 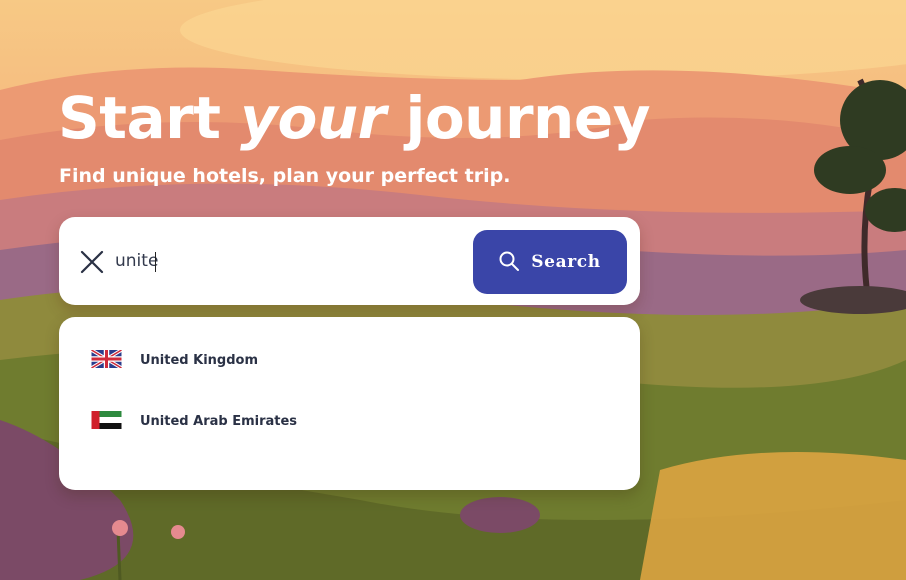 What do you see at coordinates (155, 262) in the screenshot?
I see `text-caret` at bounding box center [155, 262].